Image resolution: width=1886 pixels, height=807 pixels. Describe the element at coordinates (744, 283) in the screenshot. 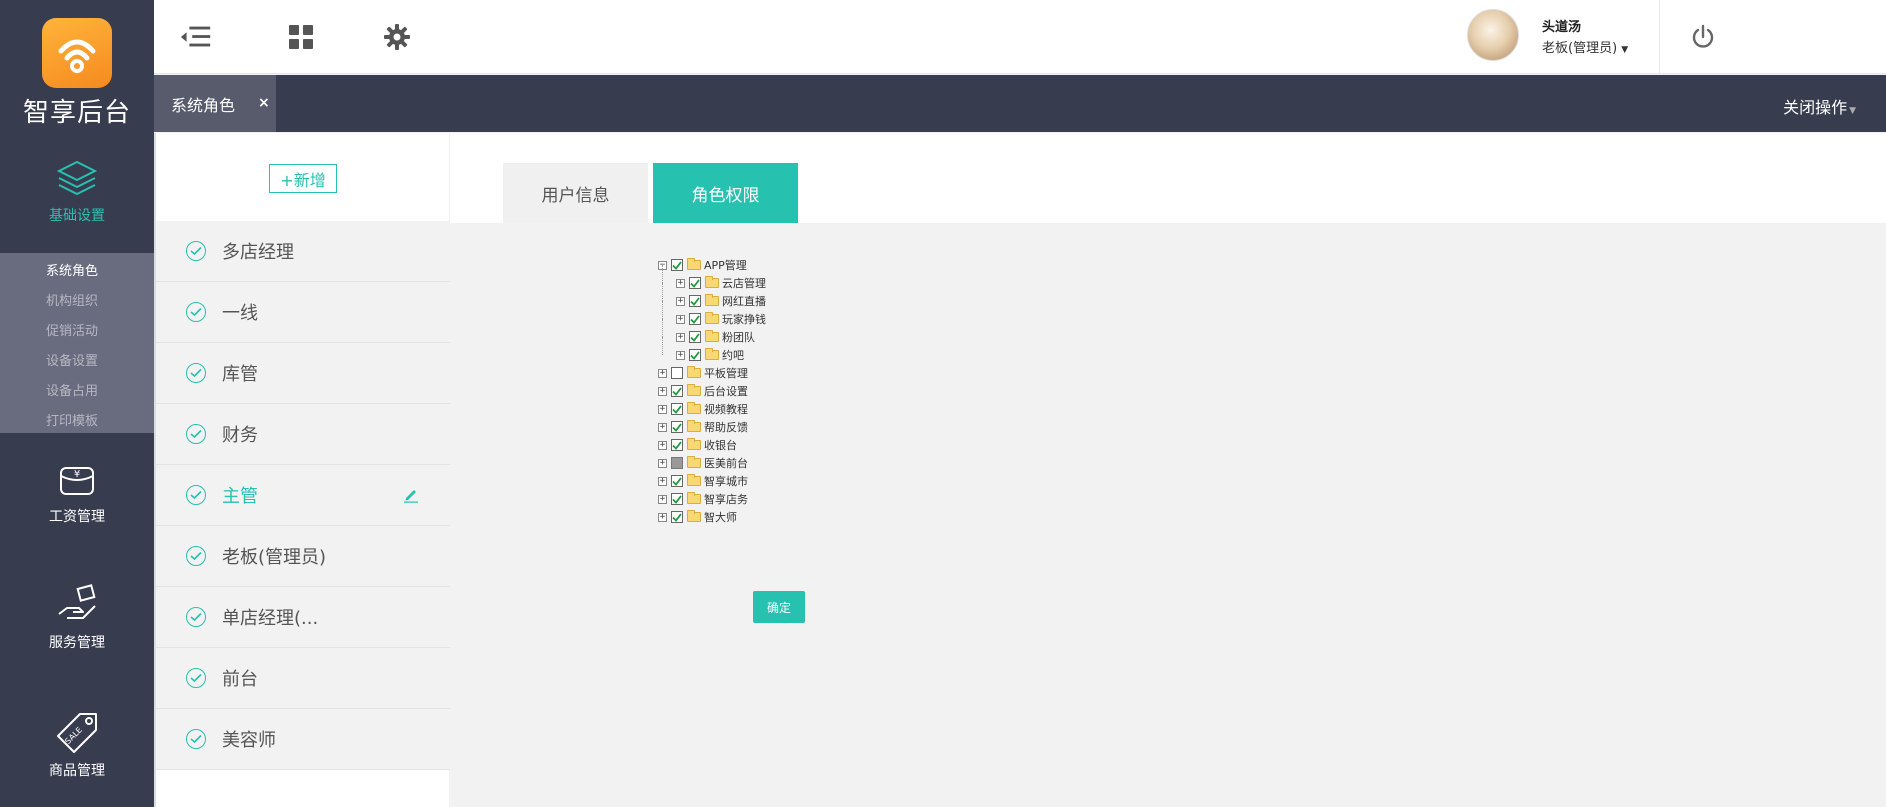

I see `permission-label: 云店管理` at that location.